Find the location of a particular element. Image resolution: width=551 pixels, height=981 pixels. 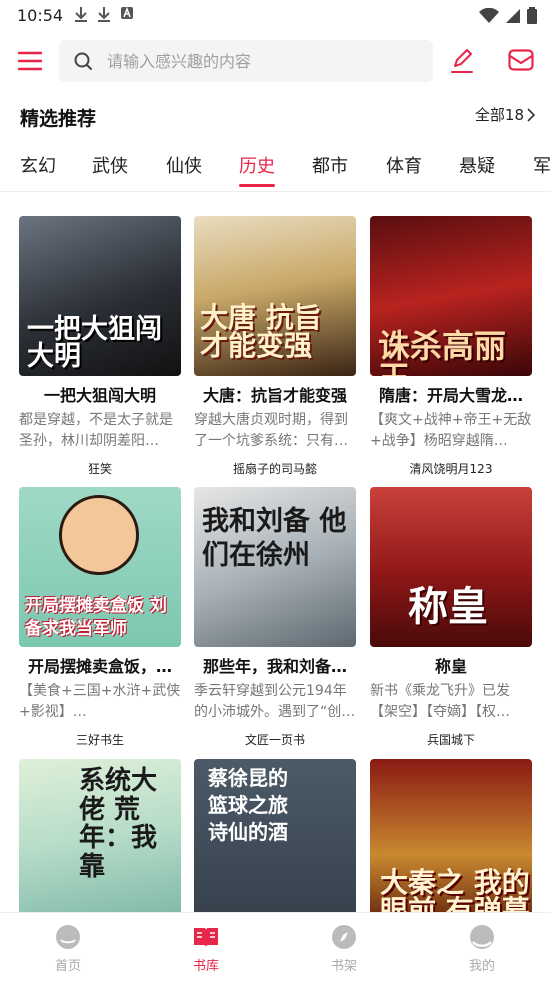

cover-title-text: 一把大狙闯大明 is located at coordinates (94, 343).